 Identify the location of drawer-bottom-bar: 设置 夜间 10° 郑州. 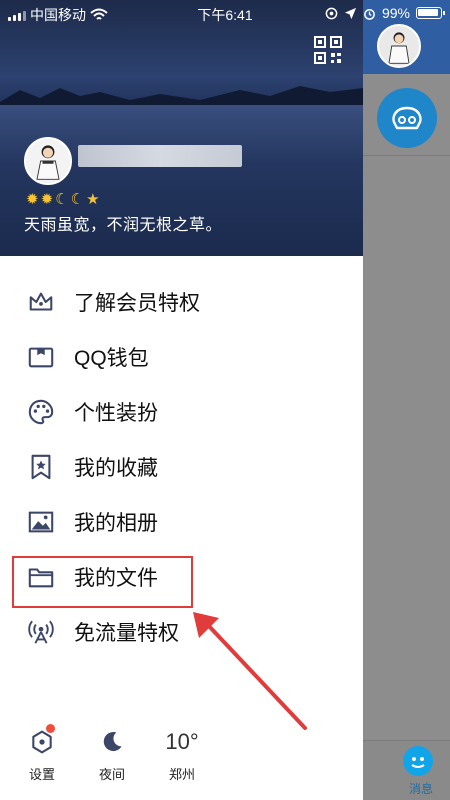
(181, 762).